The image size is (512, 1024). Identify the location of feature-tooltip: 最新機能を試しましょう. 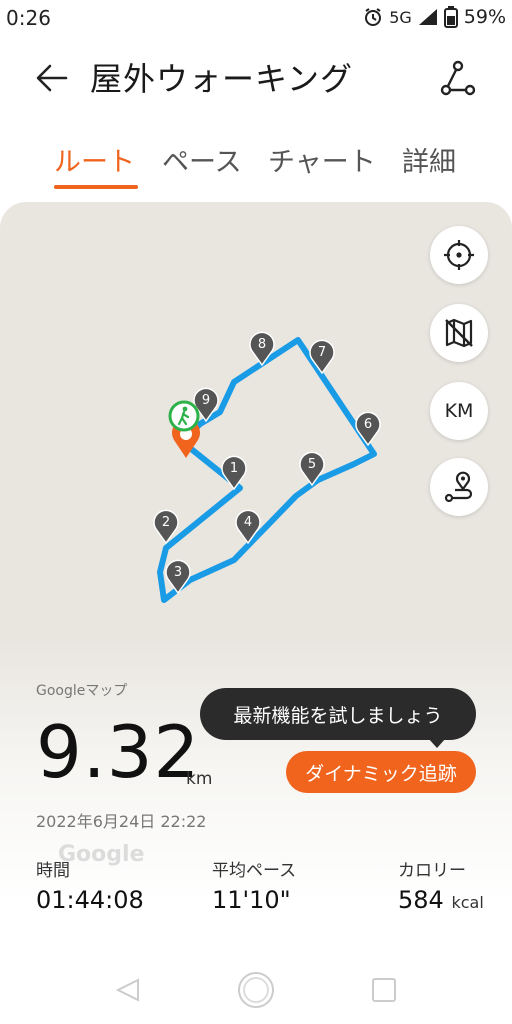
(338, 714).